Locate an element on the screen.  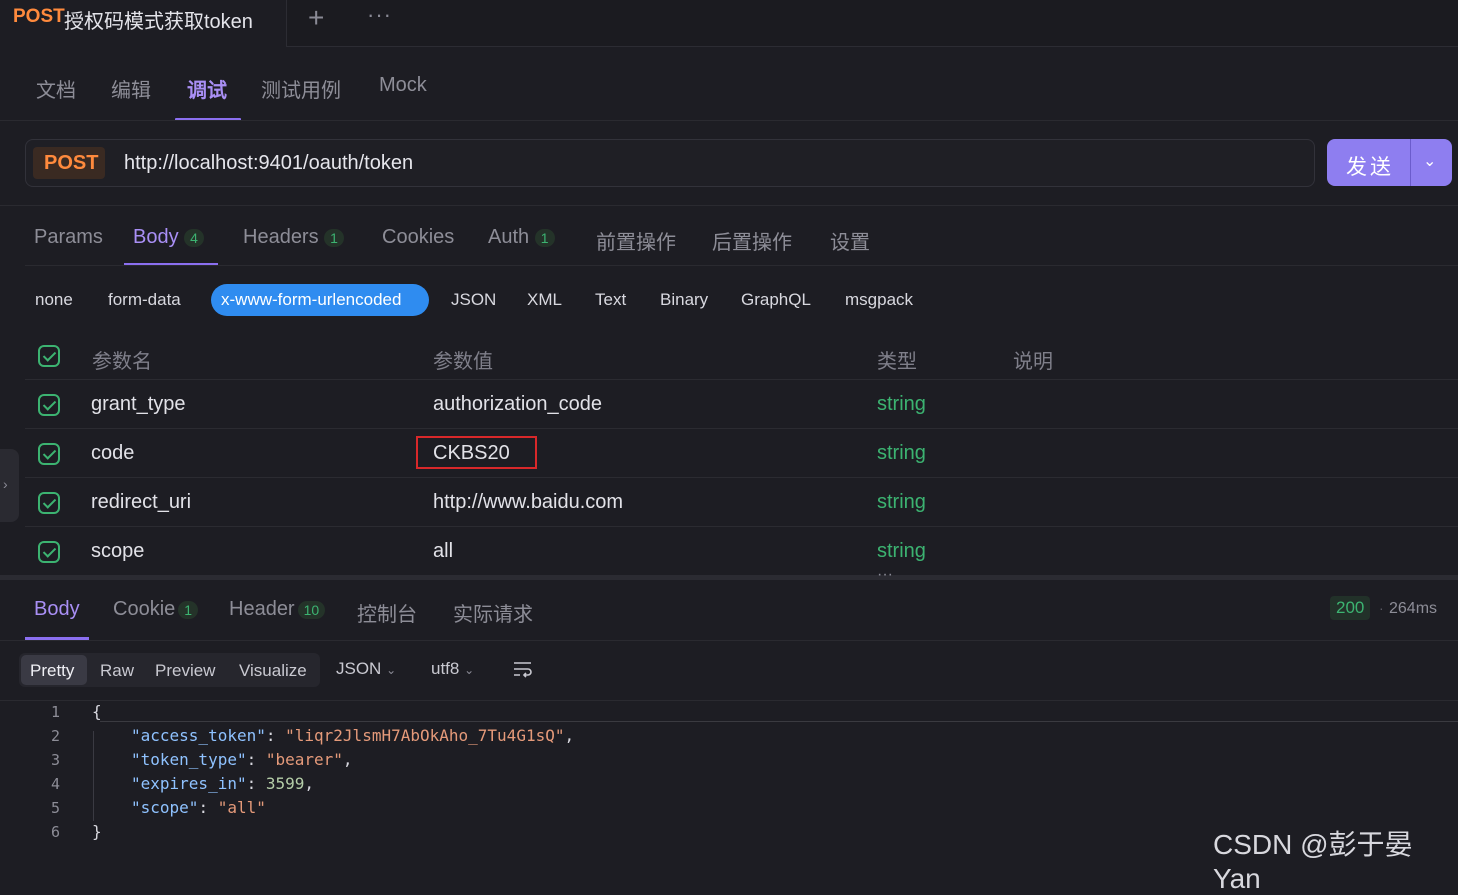
view-preview: Preview is located at coordinates (185, 671).